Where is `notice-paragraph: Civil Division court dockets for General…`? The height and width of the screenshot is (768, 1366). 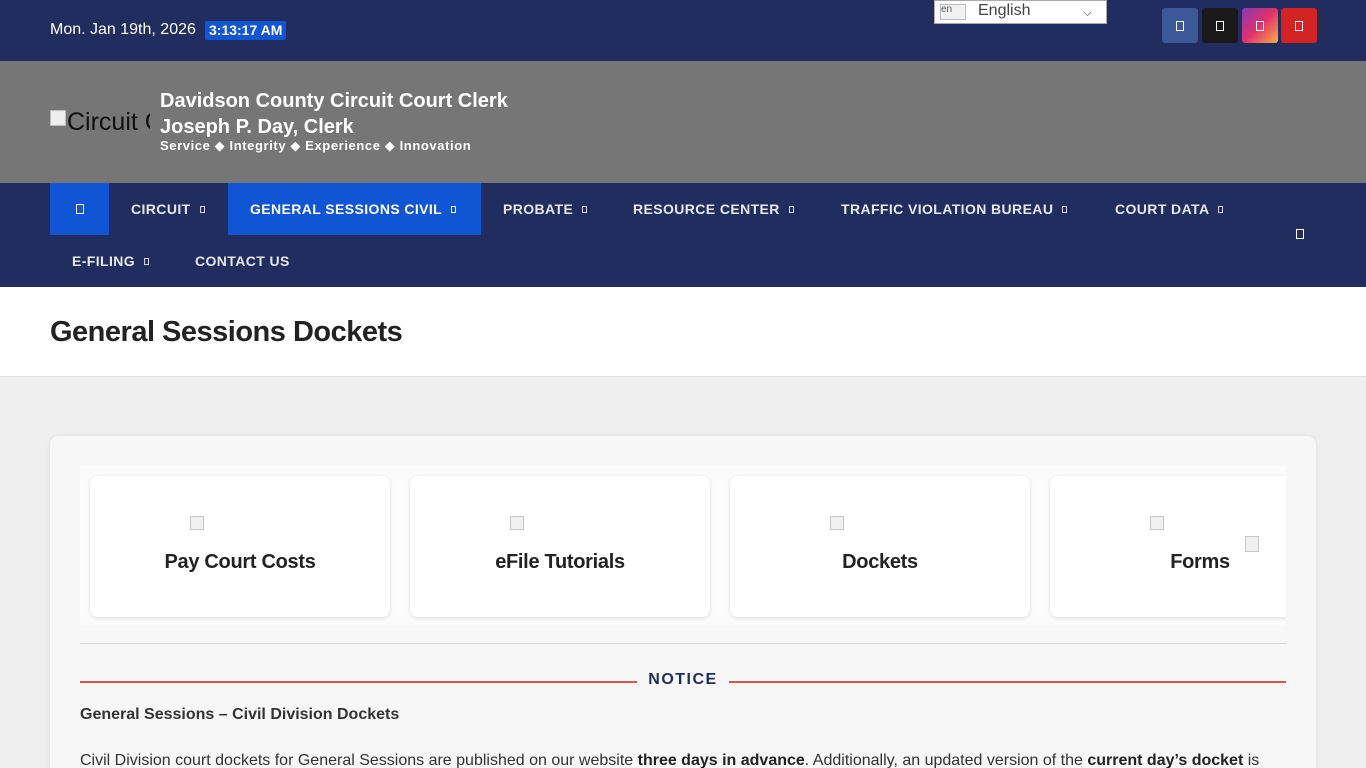
notice-paragraph: Civil Division court dockets for General… is located at coordinates (683, 760).